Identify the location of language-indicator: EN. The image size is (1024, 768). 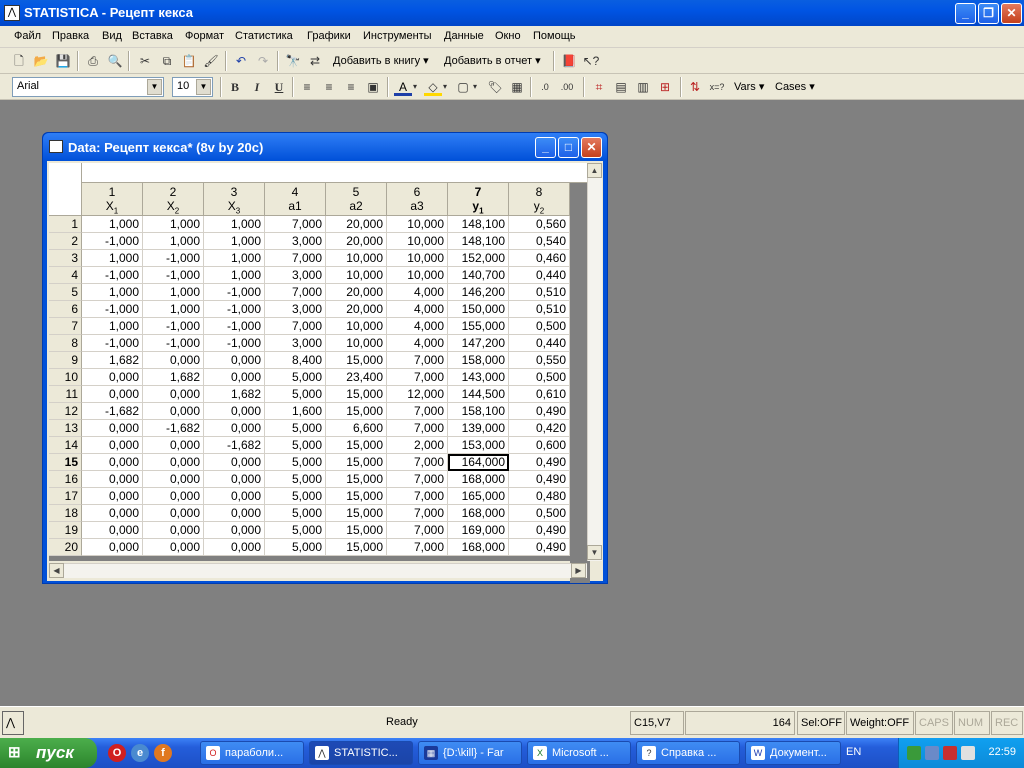
(853, 752).